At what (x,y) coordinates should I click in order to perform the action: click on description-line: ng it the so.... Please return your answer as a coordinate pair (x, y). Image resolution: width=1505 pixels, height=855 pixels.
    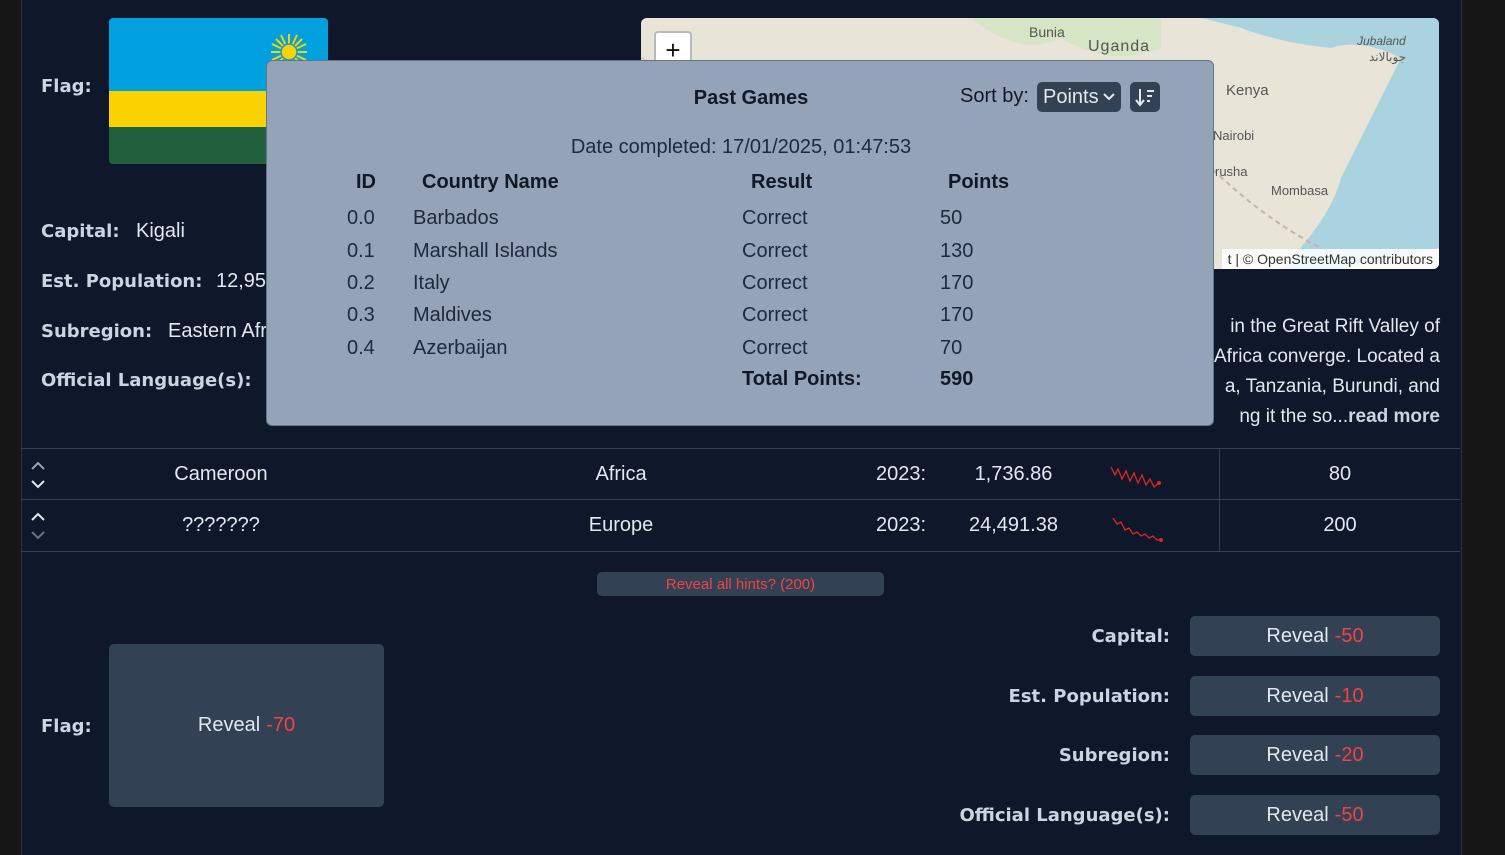
    Looking at the image, I should click on (1294, 416).